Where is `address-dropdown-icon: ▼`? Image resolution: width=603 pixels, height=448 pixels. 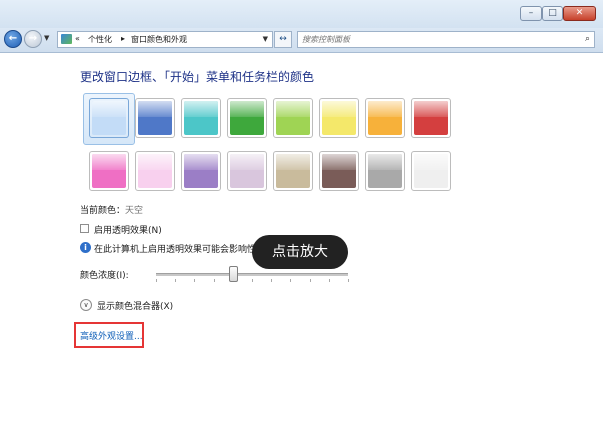 address-dropdown-icon: ▼ is located at coordinates (265, 39).